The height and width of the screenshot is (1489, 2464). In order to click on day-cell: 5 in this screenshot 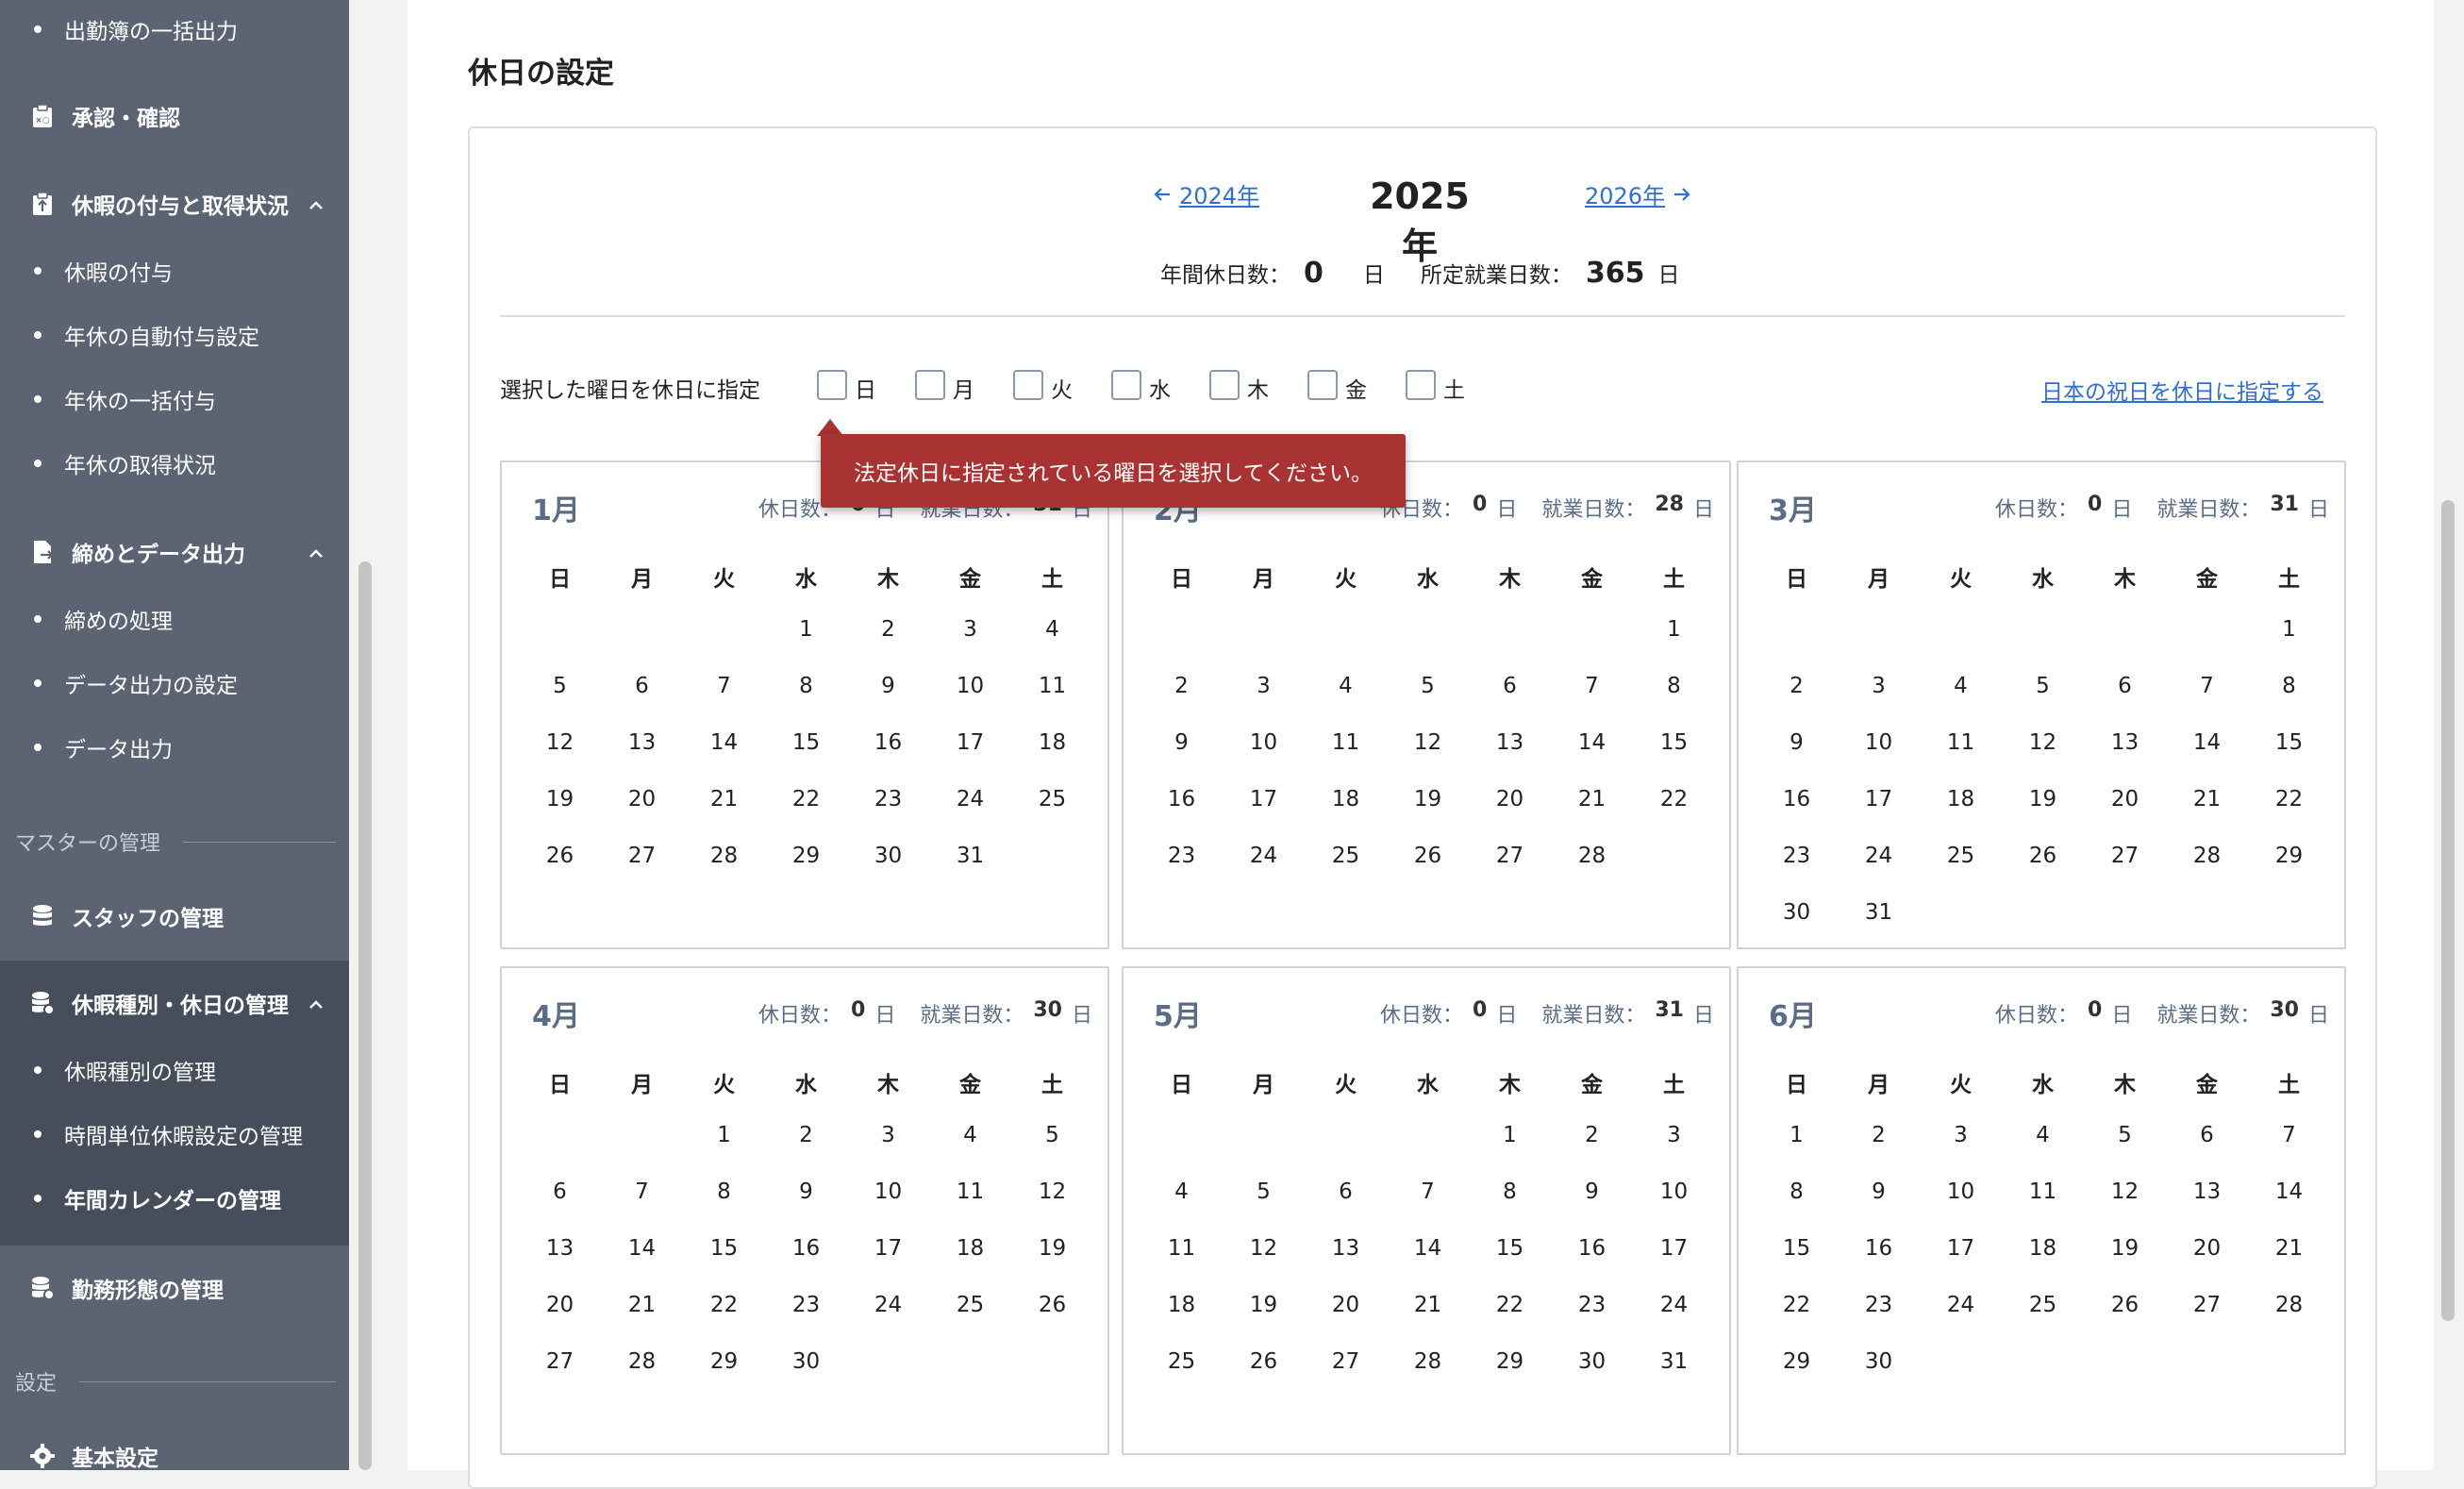, I will do `click(2043, 686)`.